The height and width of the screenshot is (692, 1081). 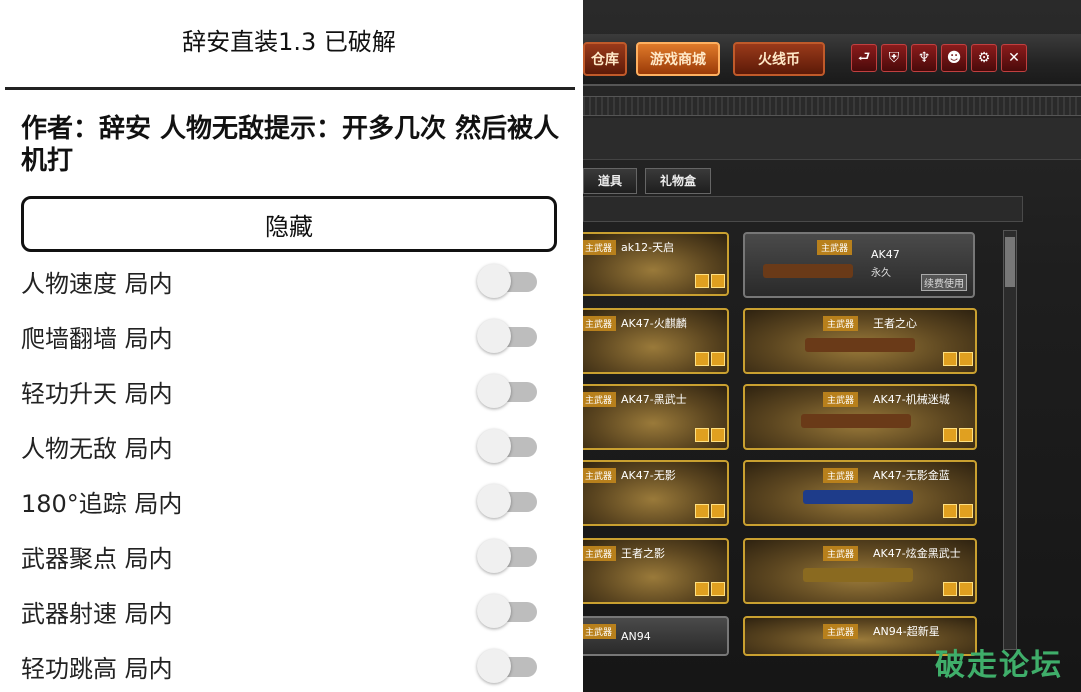 What do you see at coordinates (289, 224) in the screenshot?
I see `hide-button: 隐藏` at bounding box center [289, 224].